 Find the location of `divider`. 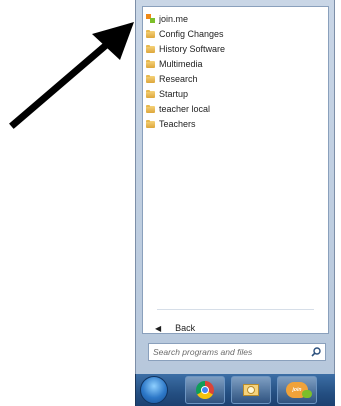

divider is located at coordinates (235, 309).